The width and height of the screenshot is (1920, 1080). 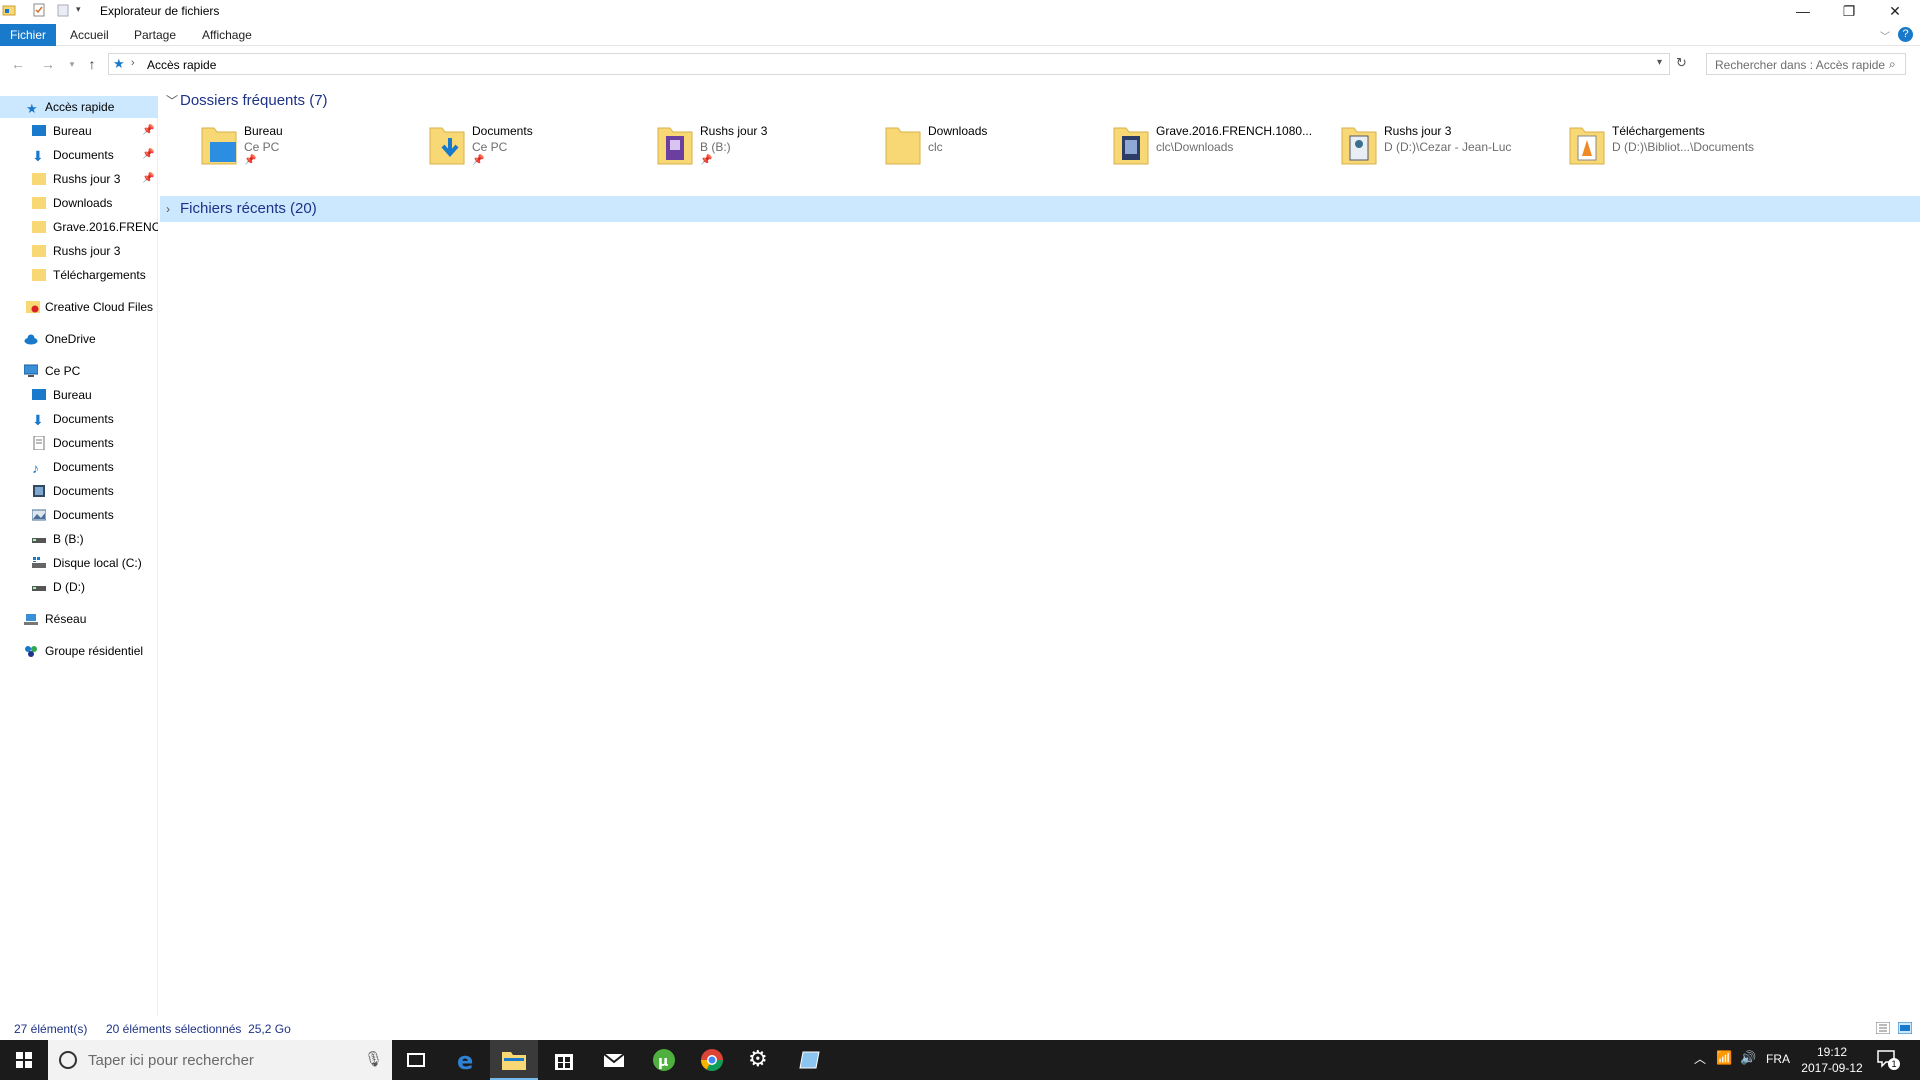 I want to click on homegroup-icon, so click(x=31, y=651).